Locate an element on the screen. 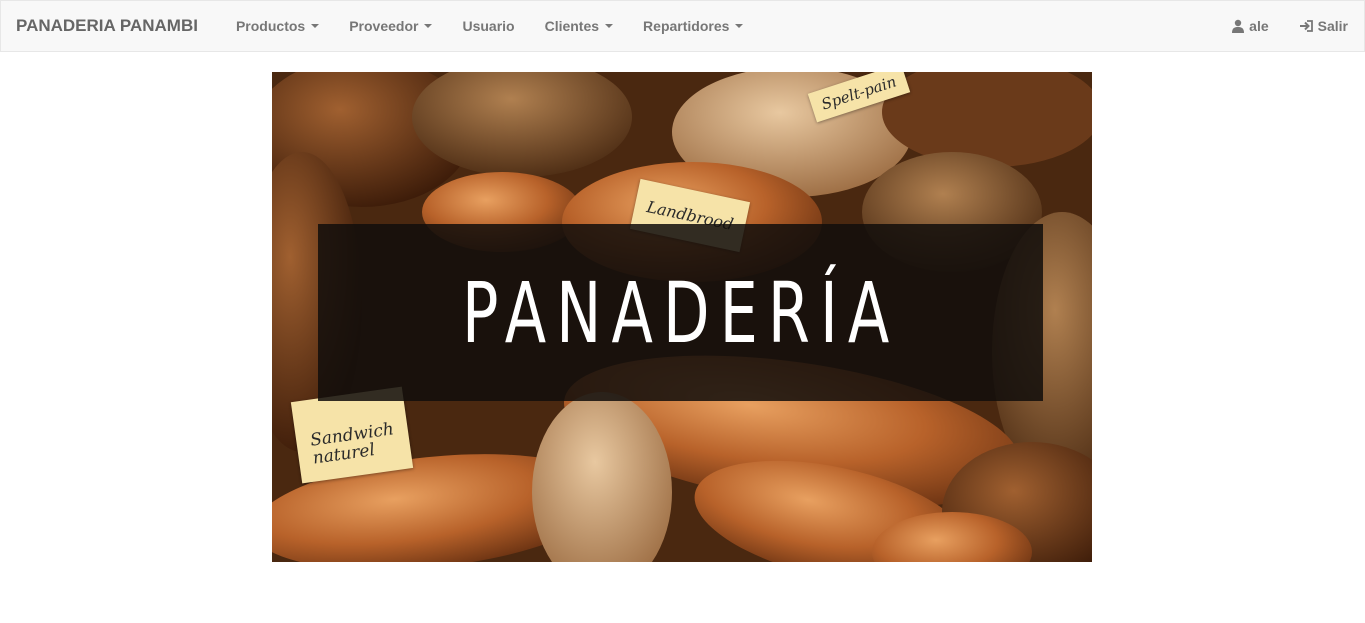 The image size is (1365, 623). logout-label: Salir is located at coordinates (1332, 26).